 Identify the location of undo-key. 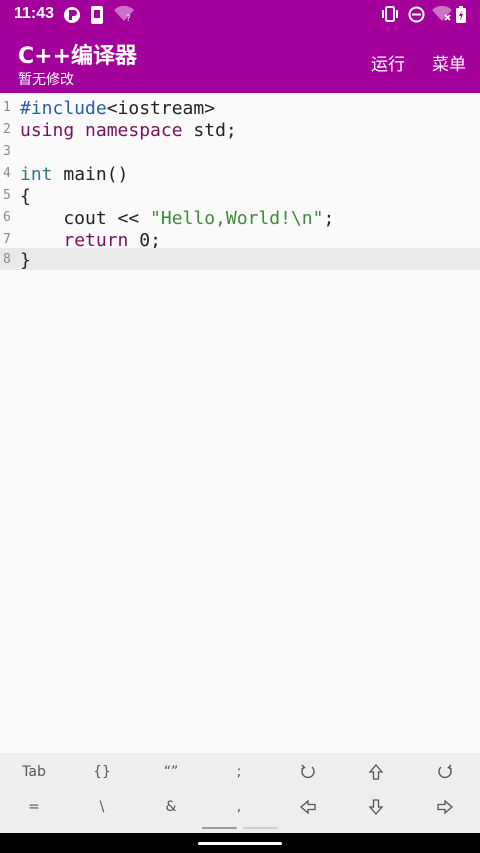
(308, 772).